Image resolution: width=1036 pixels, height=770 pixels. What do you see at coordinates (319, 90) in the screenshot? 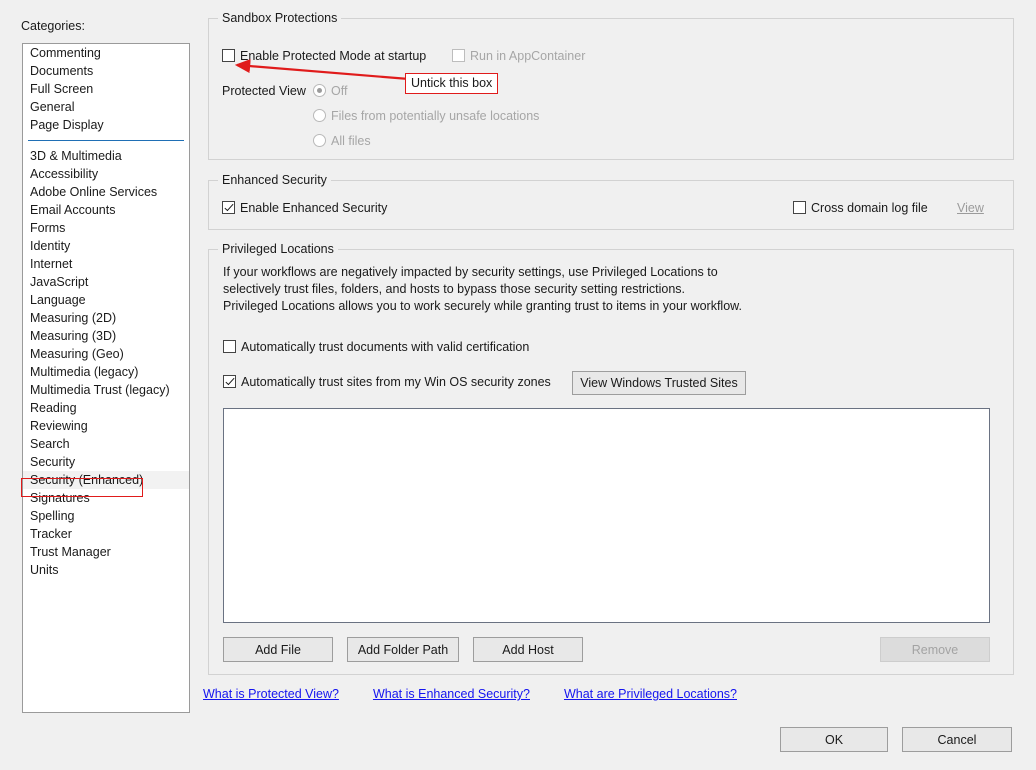
I see `protected-view-off-radio` at bounding box center [319, 90].